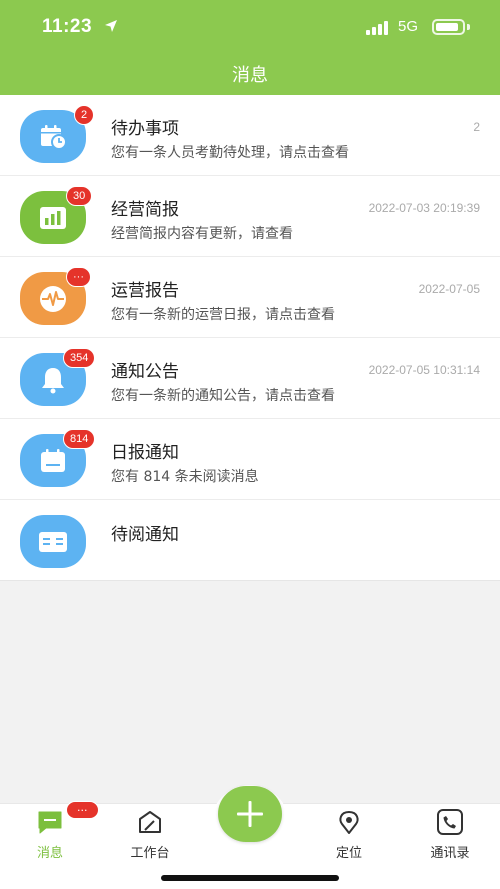 The height and width of the screenshot is (889, 500). I want to click on plus-icon, so click(250, 814).